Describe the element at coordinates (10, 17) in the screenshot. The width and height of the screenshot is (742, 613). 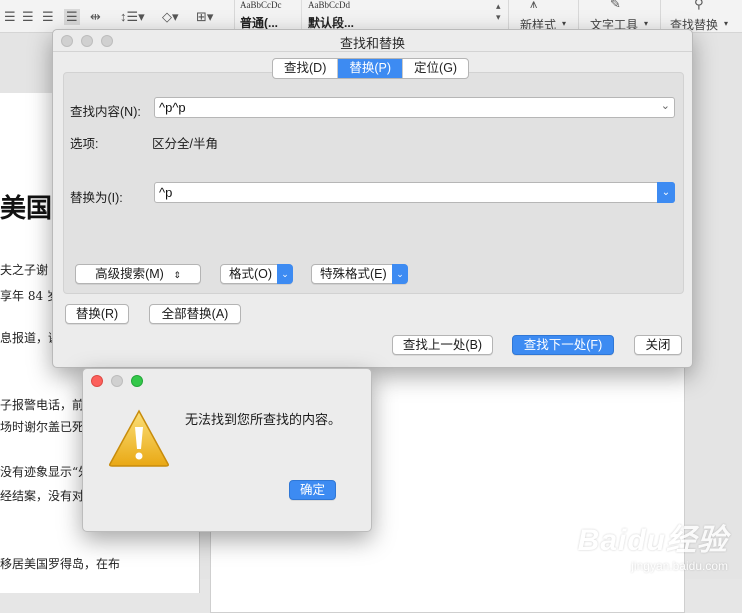
I see `align-left-icon: ☰` at that location.